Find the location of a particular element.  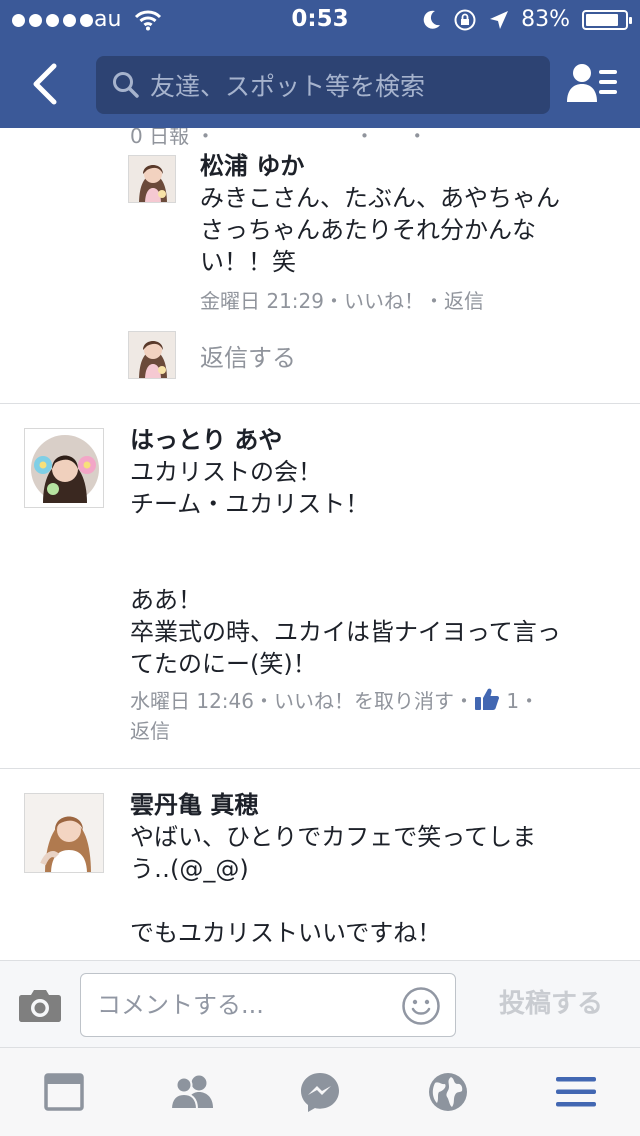

like-count: 1 is located at coordinates (512, 701).